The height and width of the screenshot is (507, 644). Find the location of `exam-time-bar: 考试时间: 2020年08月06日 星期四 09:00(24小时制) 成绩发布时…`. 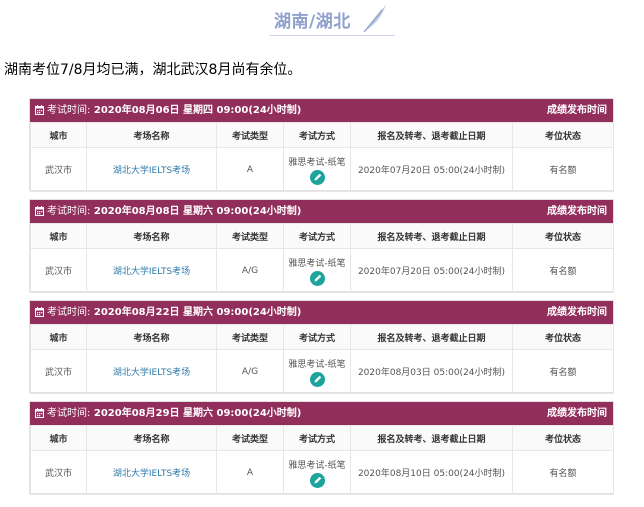

exam-time-bar: 考试时间: 2020年08月06日 星期四 09:00(24小时制) 成绩发布时… is located at coordinates (321, 110).